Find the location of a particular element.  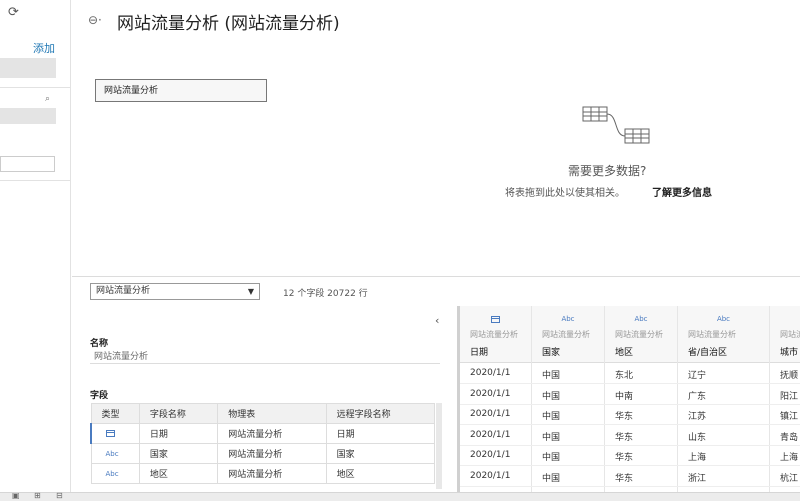

field-name: 地区 is located at coordinates (178, 473).